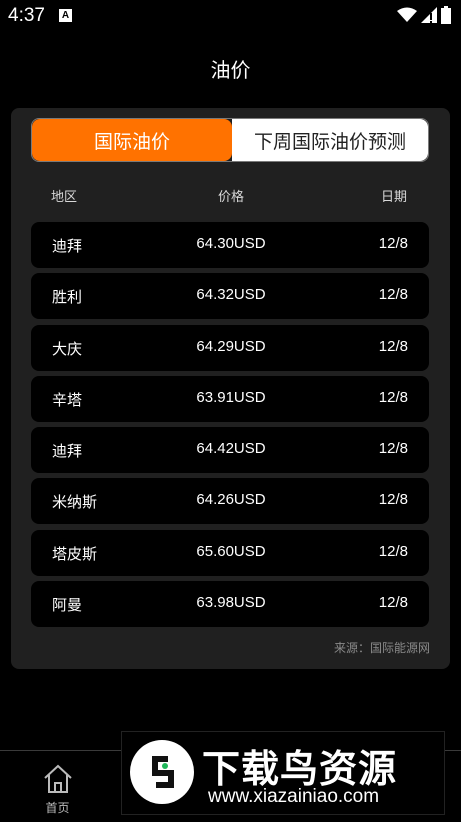 The width and height of the screenshot is (461, 822). What do you see at coordinates (162, 772) in the screenshot?
I see `bird-logo-icon` at bounding box center [162, 772].